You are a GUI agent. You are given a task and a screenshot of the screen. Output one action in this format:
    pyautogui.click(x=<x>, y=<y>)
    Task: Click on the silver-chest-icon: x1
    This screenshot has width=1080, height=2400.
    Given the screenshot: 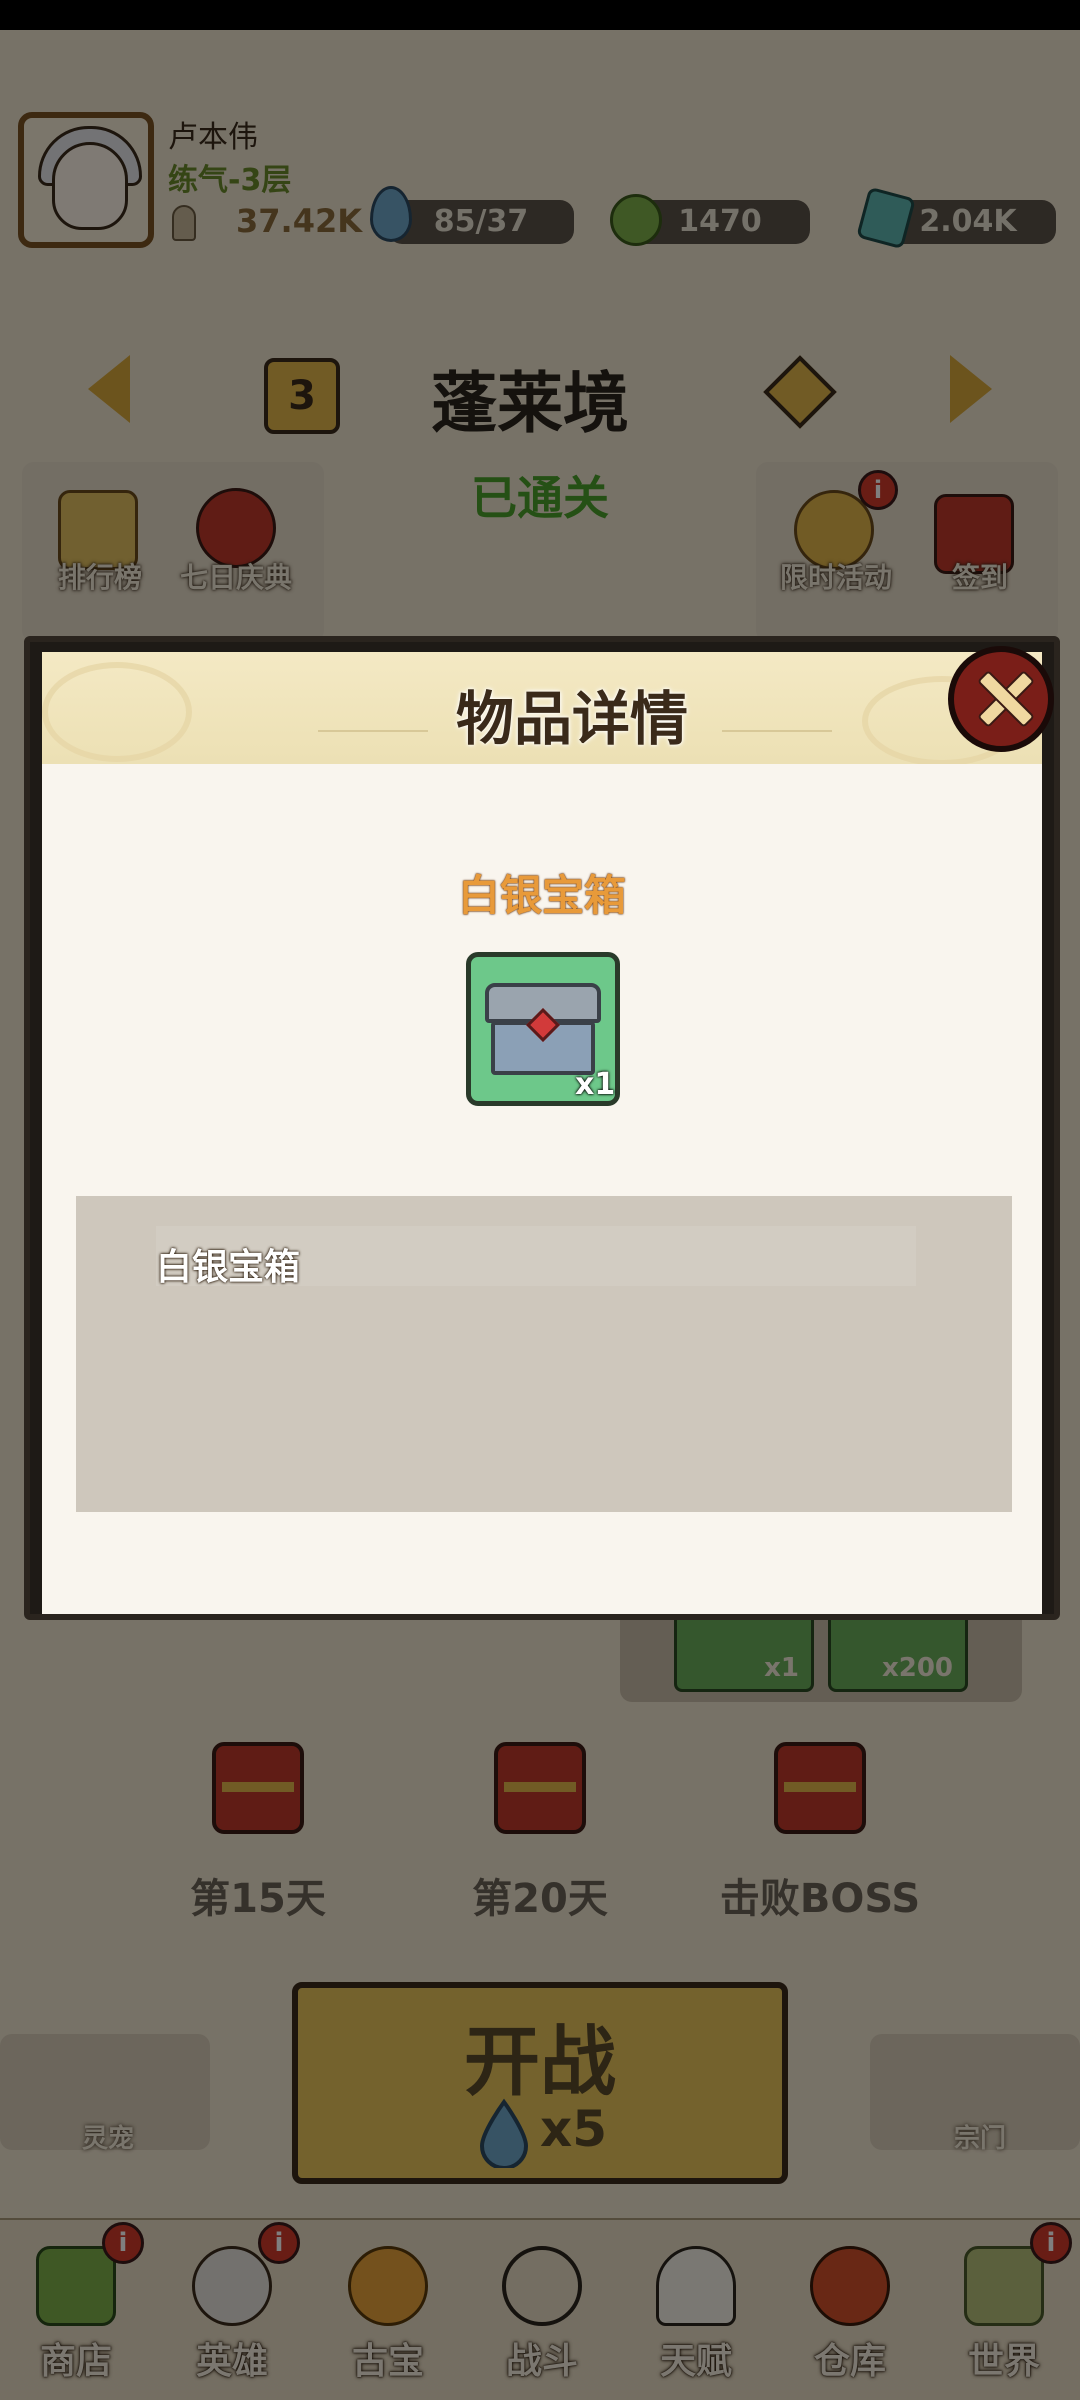 What is the action you would take?
    pyautogui.click(x=543, y=1029)
    